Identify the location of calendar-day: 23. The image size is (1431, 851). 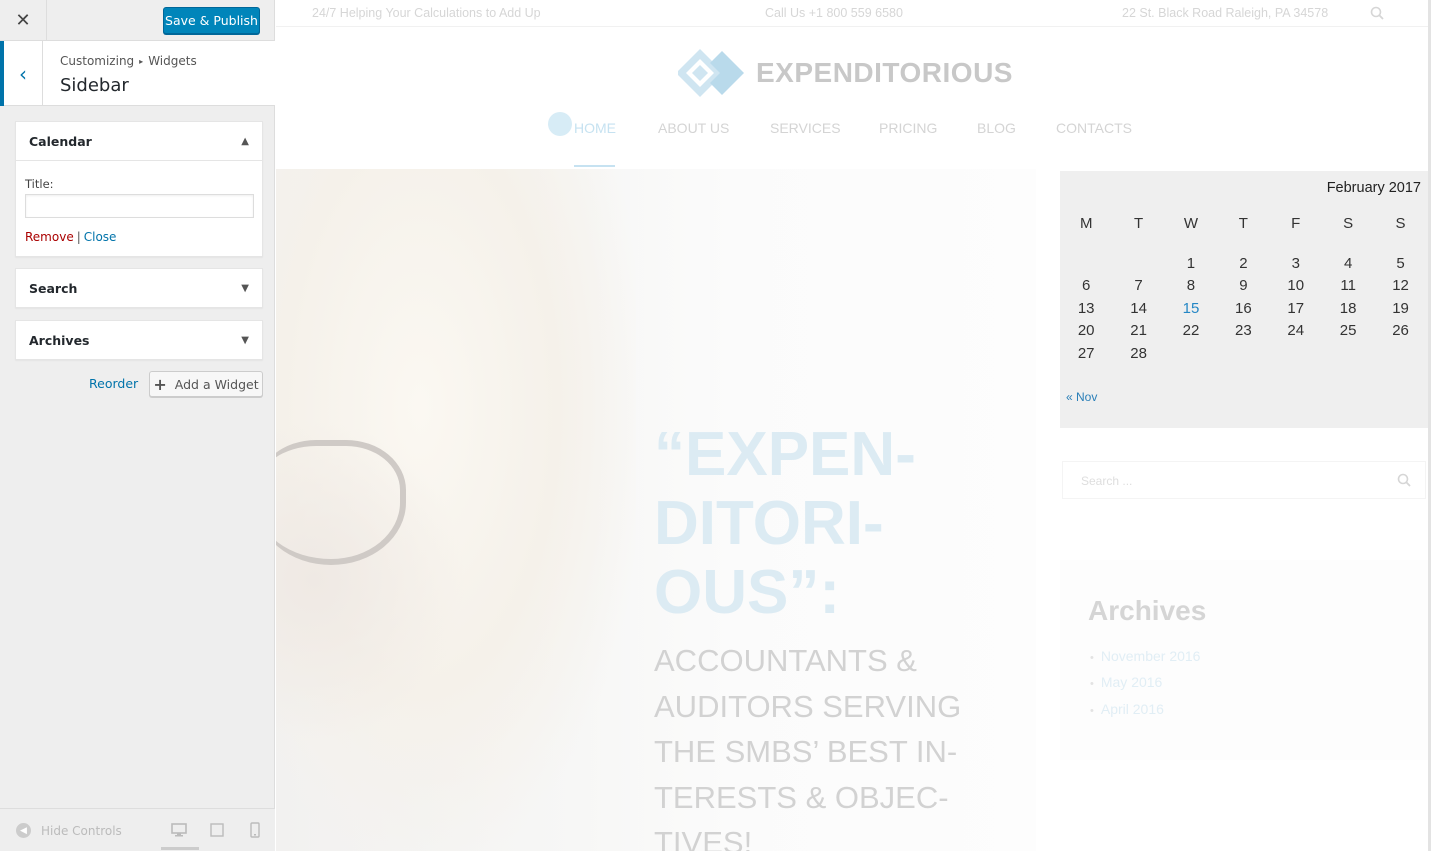
(1243, 331).